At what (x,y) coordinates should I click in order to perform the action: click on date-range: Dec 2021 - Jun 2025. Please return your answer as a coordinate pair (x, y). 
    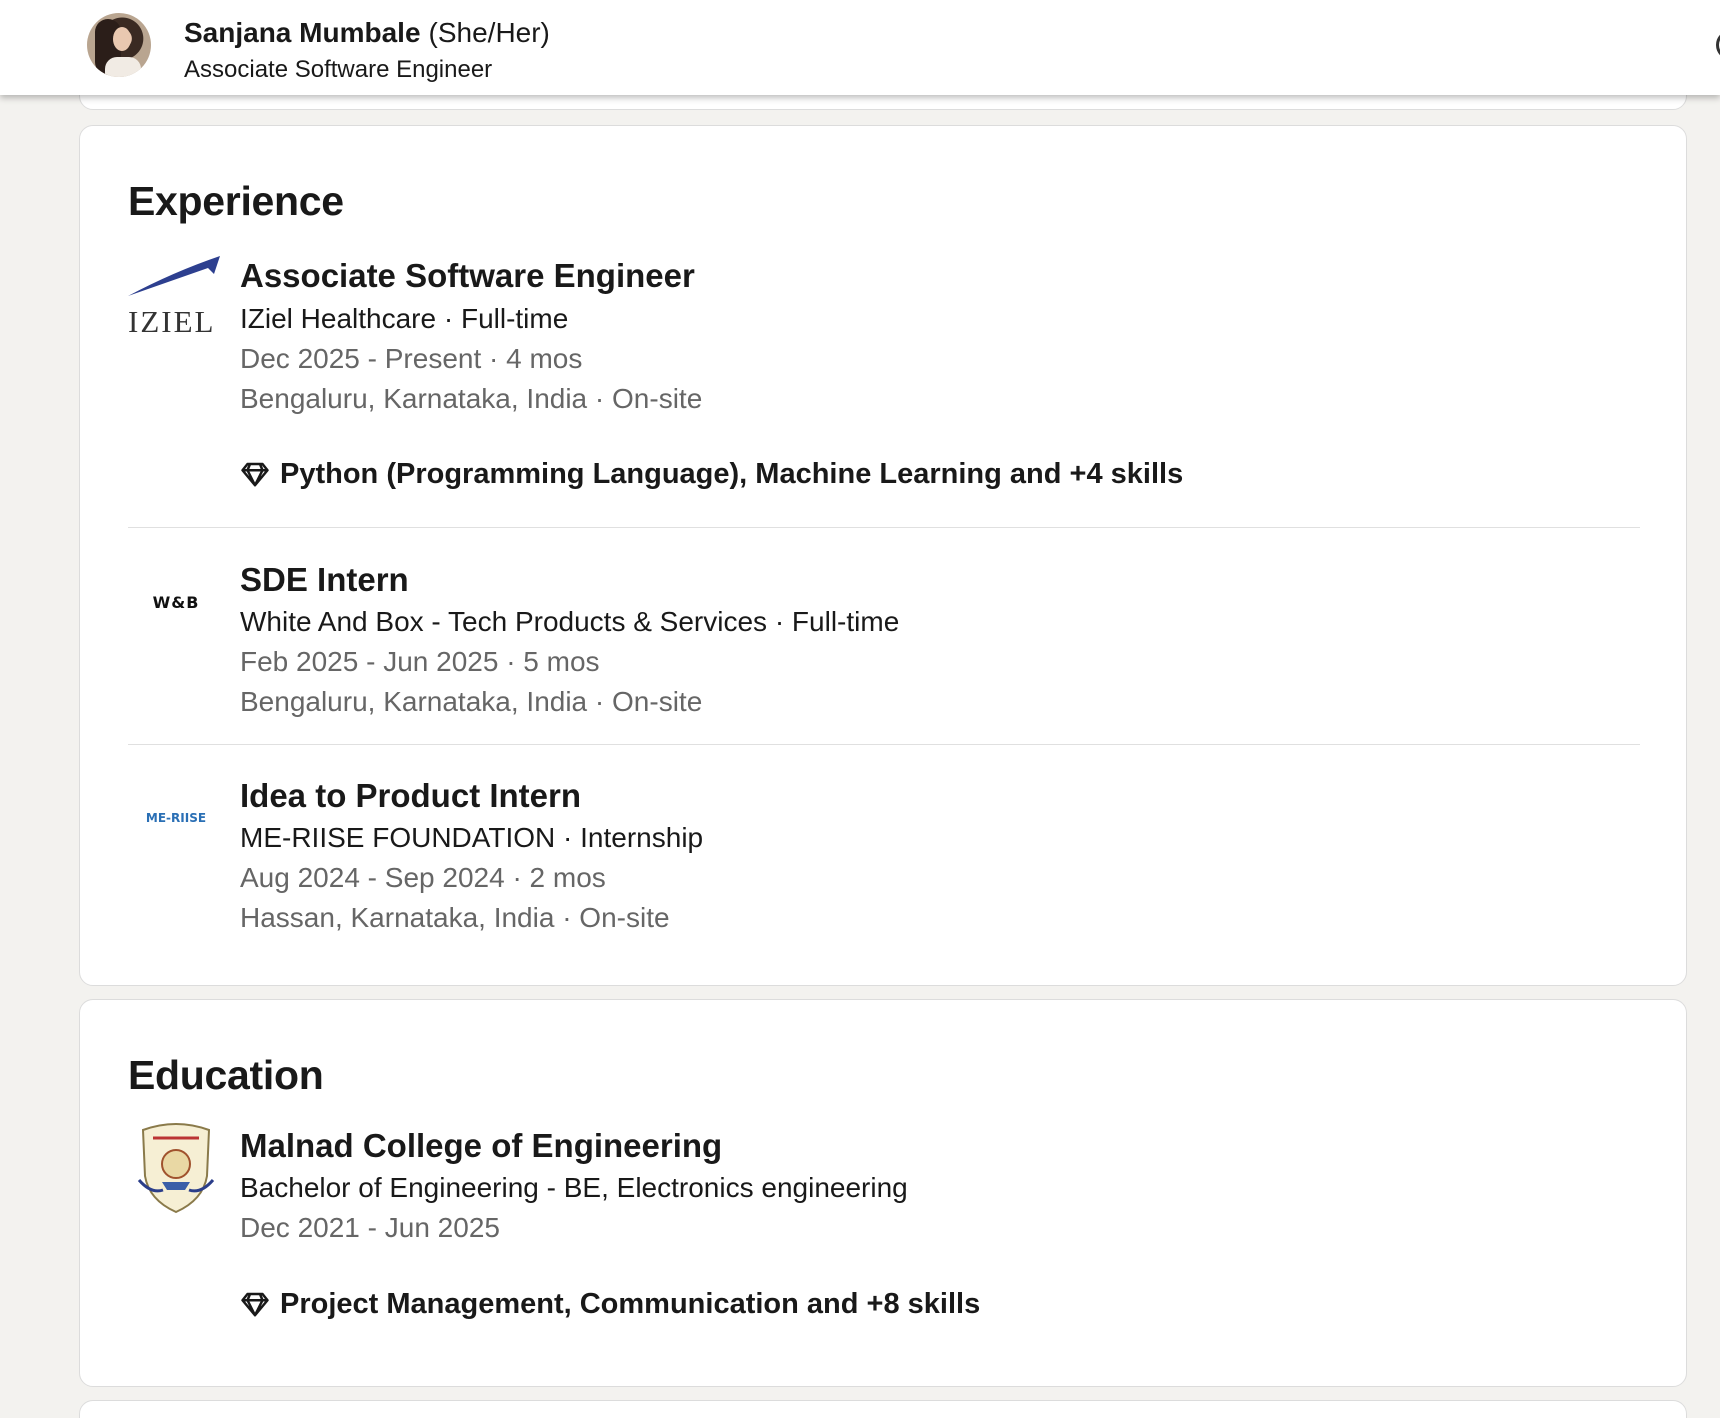
    Looking at the image, I should click on (370, 1227).